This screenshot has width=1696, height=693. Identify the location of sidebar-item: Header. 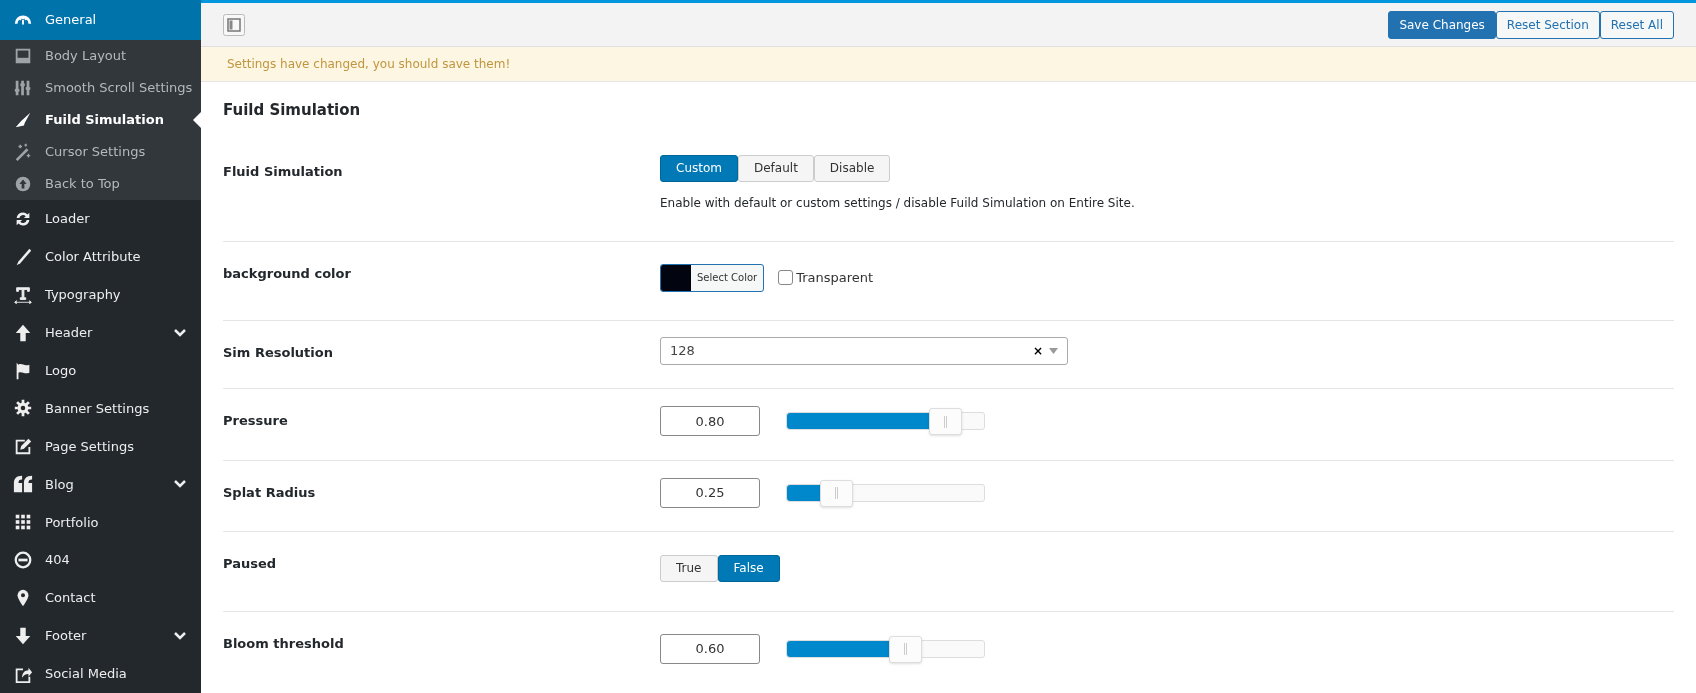
(100, 332).